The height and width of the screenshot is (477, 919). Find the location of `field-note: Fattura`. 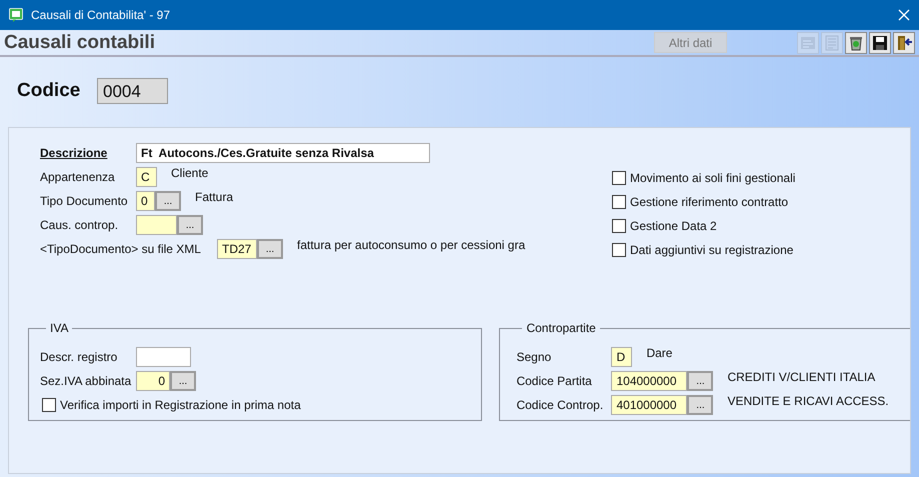

field-note: Fattura is located at coordinates (214, 197).